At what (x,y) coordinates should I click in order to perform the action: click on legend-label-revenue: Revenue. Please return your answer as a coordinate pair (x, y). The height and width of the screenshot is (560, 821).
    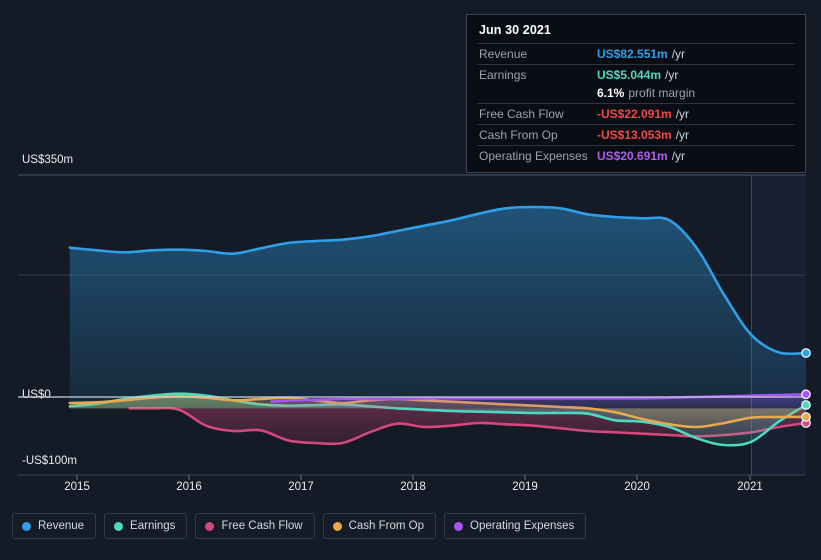
    Looking at the image, I should click on (61, 526).